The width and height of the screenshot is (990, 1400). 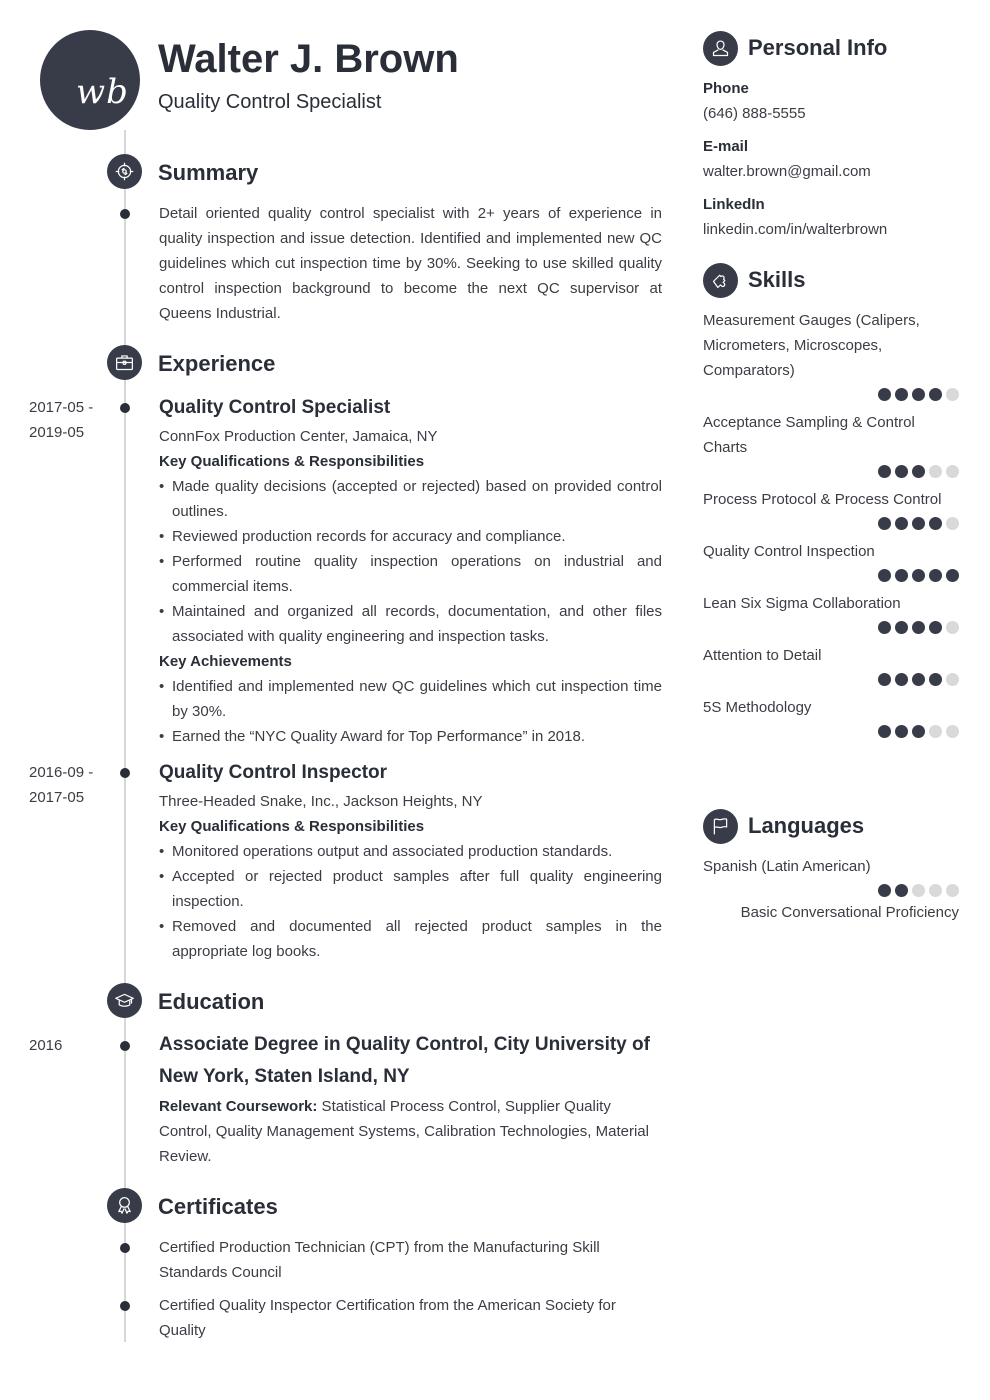 I want to click on job-date: 2017-05 - 2019-05, so click(x=61, y=420).